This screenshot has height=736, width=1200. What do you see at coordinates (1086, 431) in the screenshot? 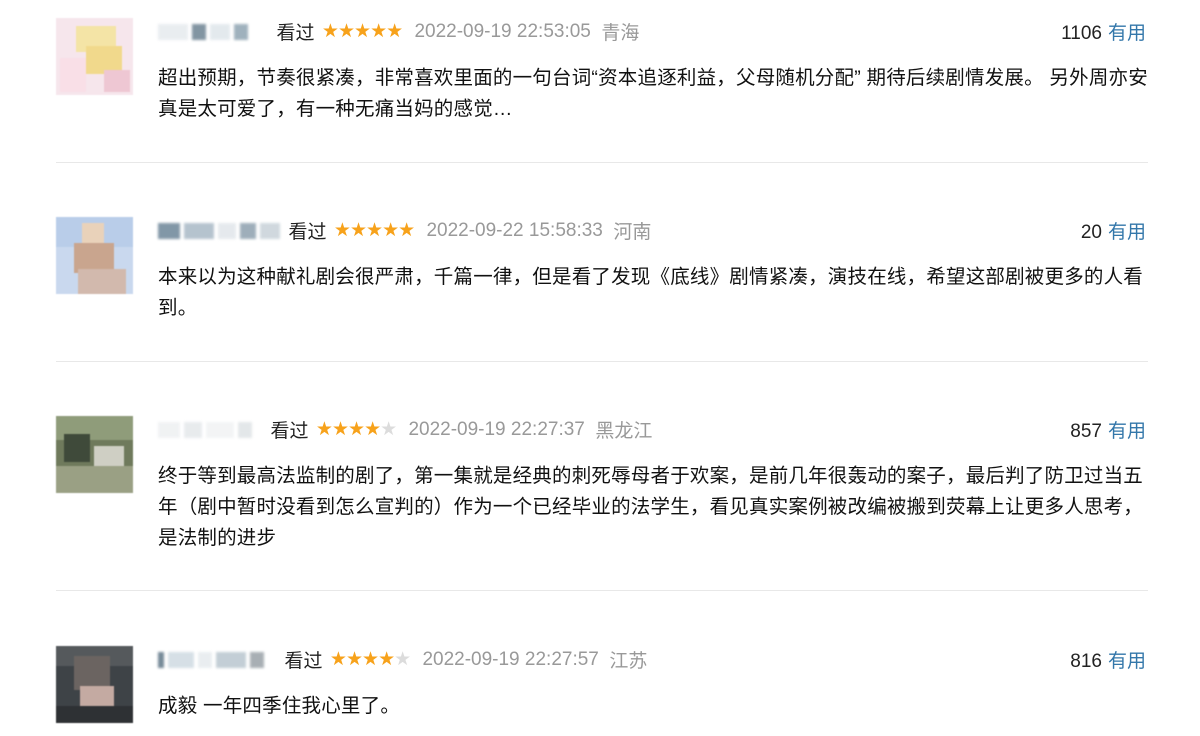
I see `useful-count: 857` at bounding box center [1086, 431].